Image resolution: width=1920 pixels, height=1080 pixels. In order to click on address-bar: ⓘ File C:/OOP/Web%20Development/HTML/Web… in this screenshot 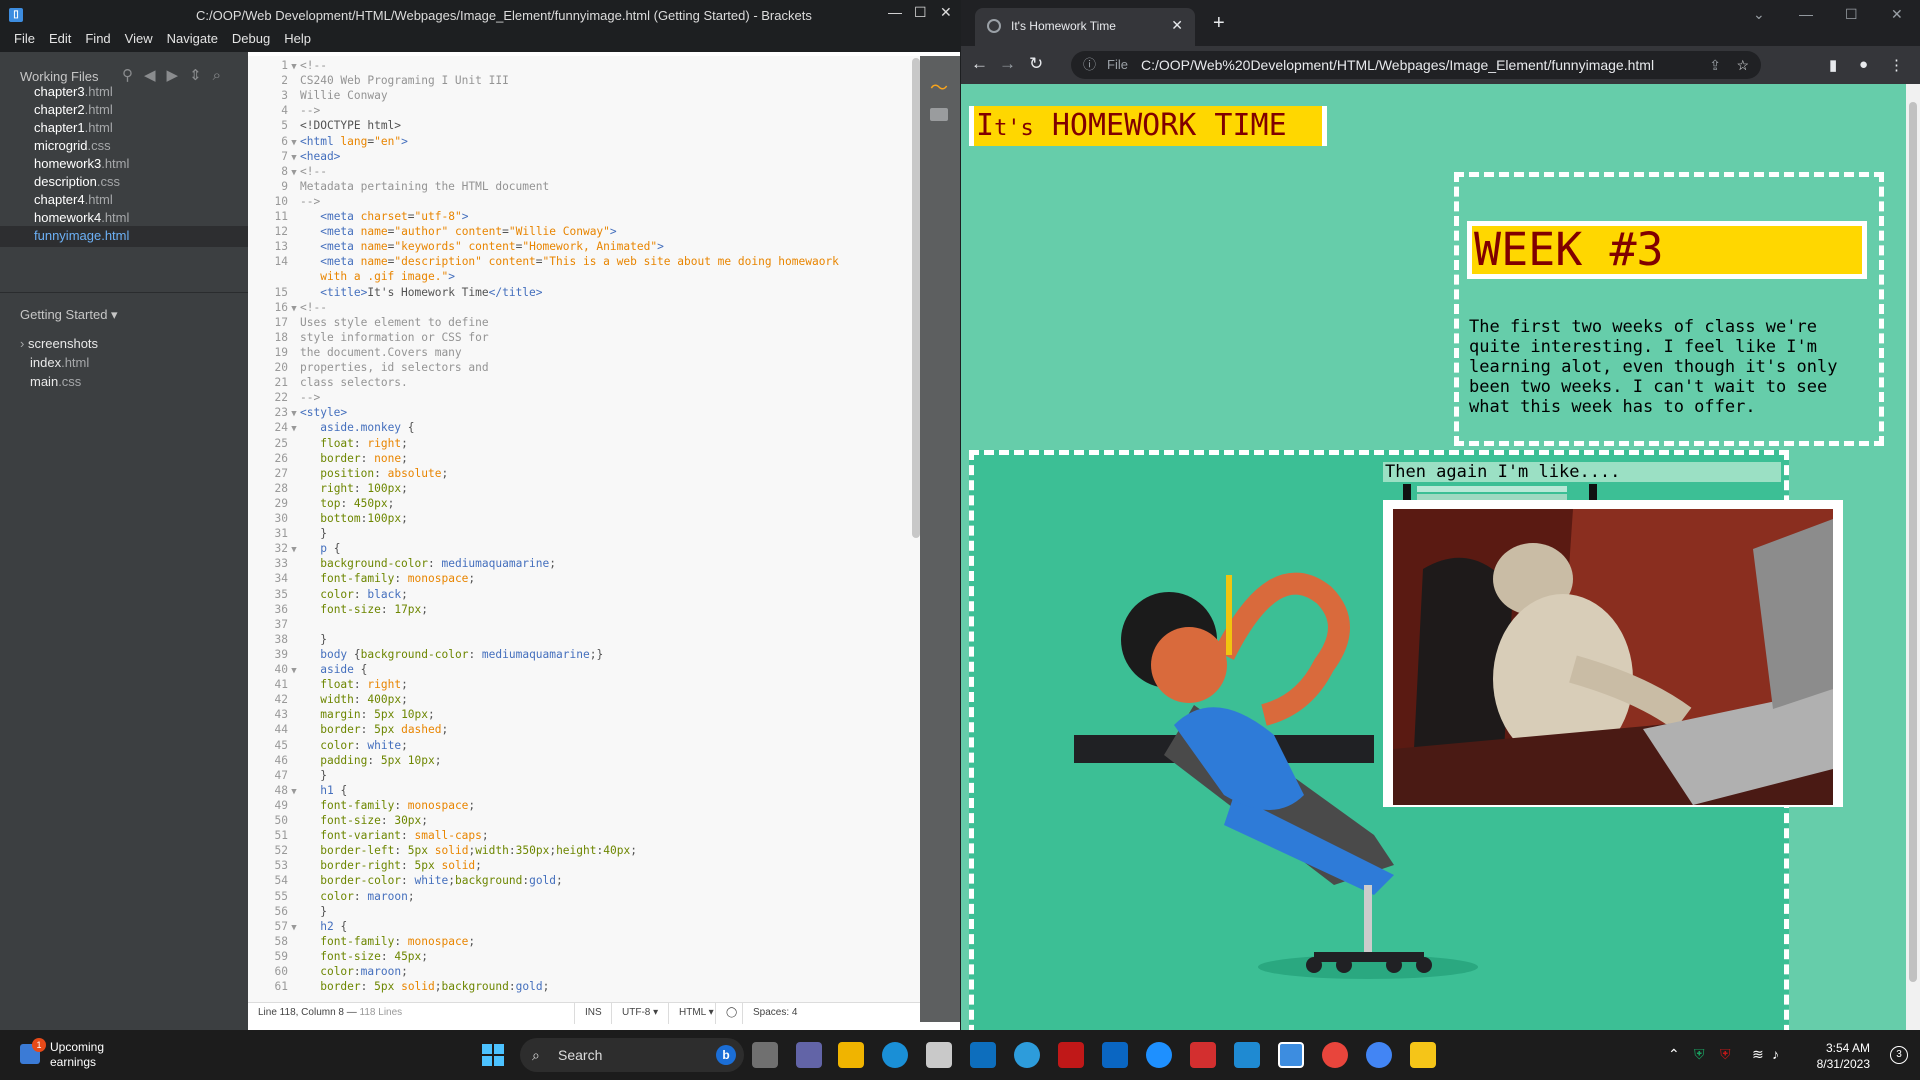, I will do `click(1416, 65)`.